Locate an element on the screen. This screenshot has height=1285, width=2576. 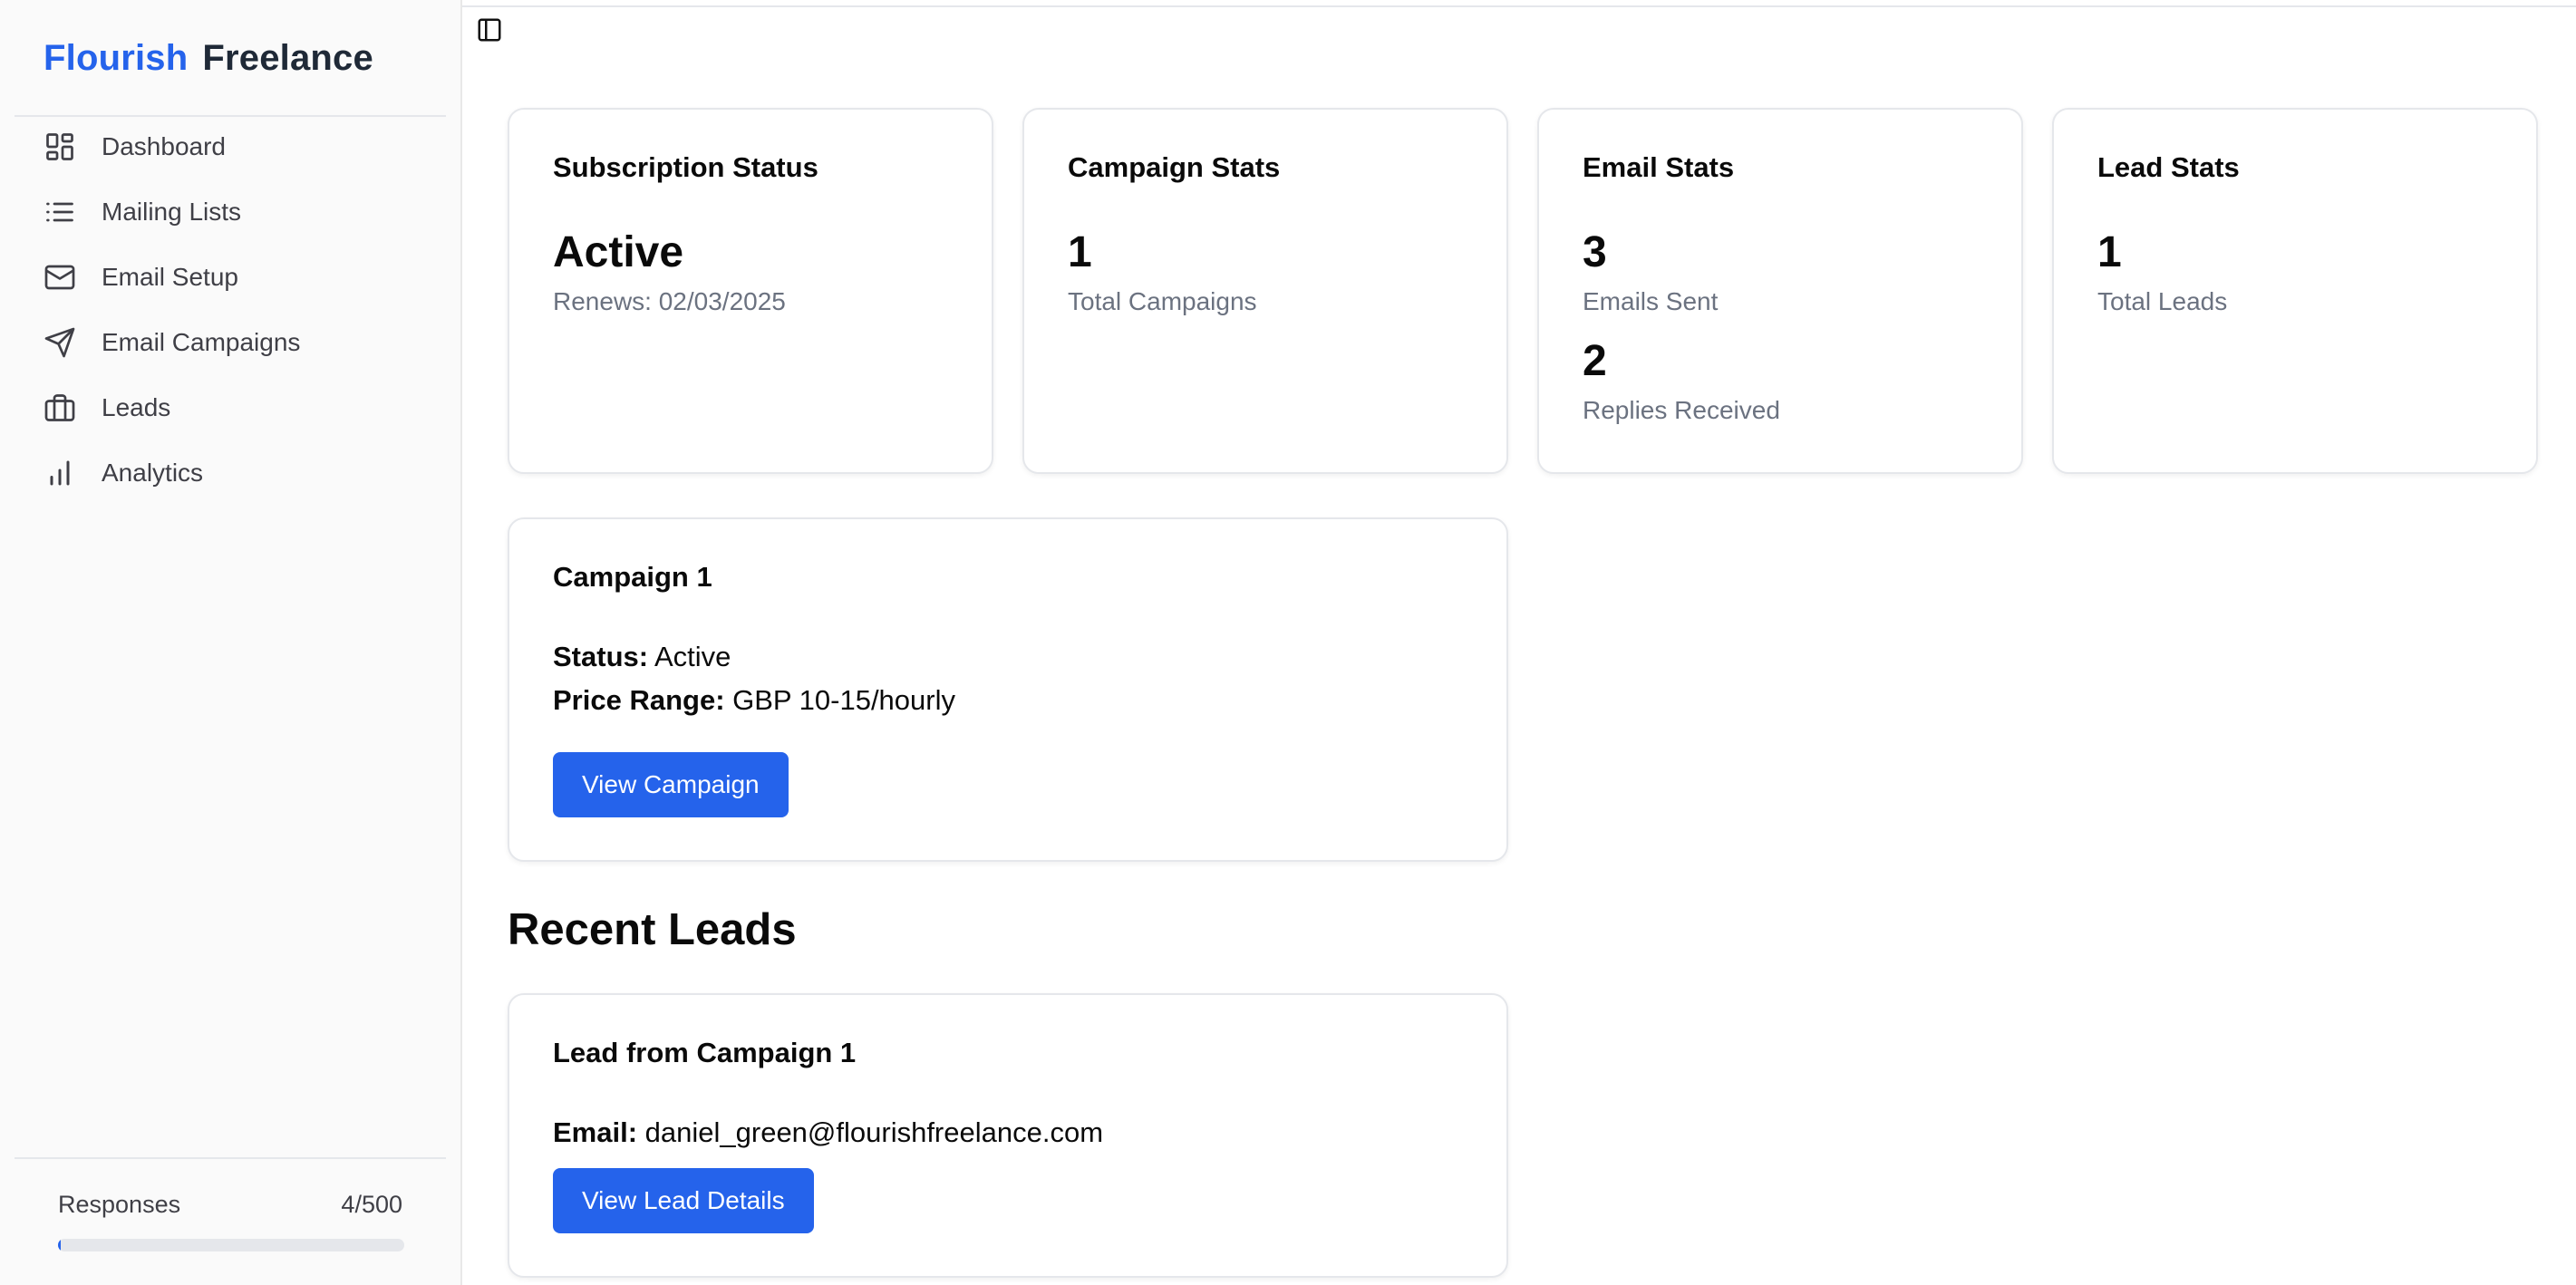
emails-sent-label: Emails Sent is located at coordinates (1651, 301).